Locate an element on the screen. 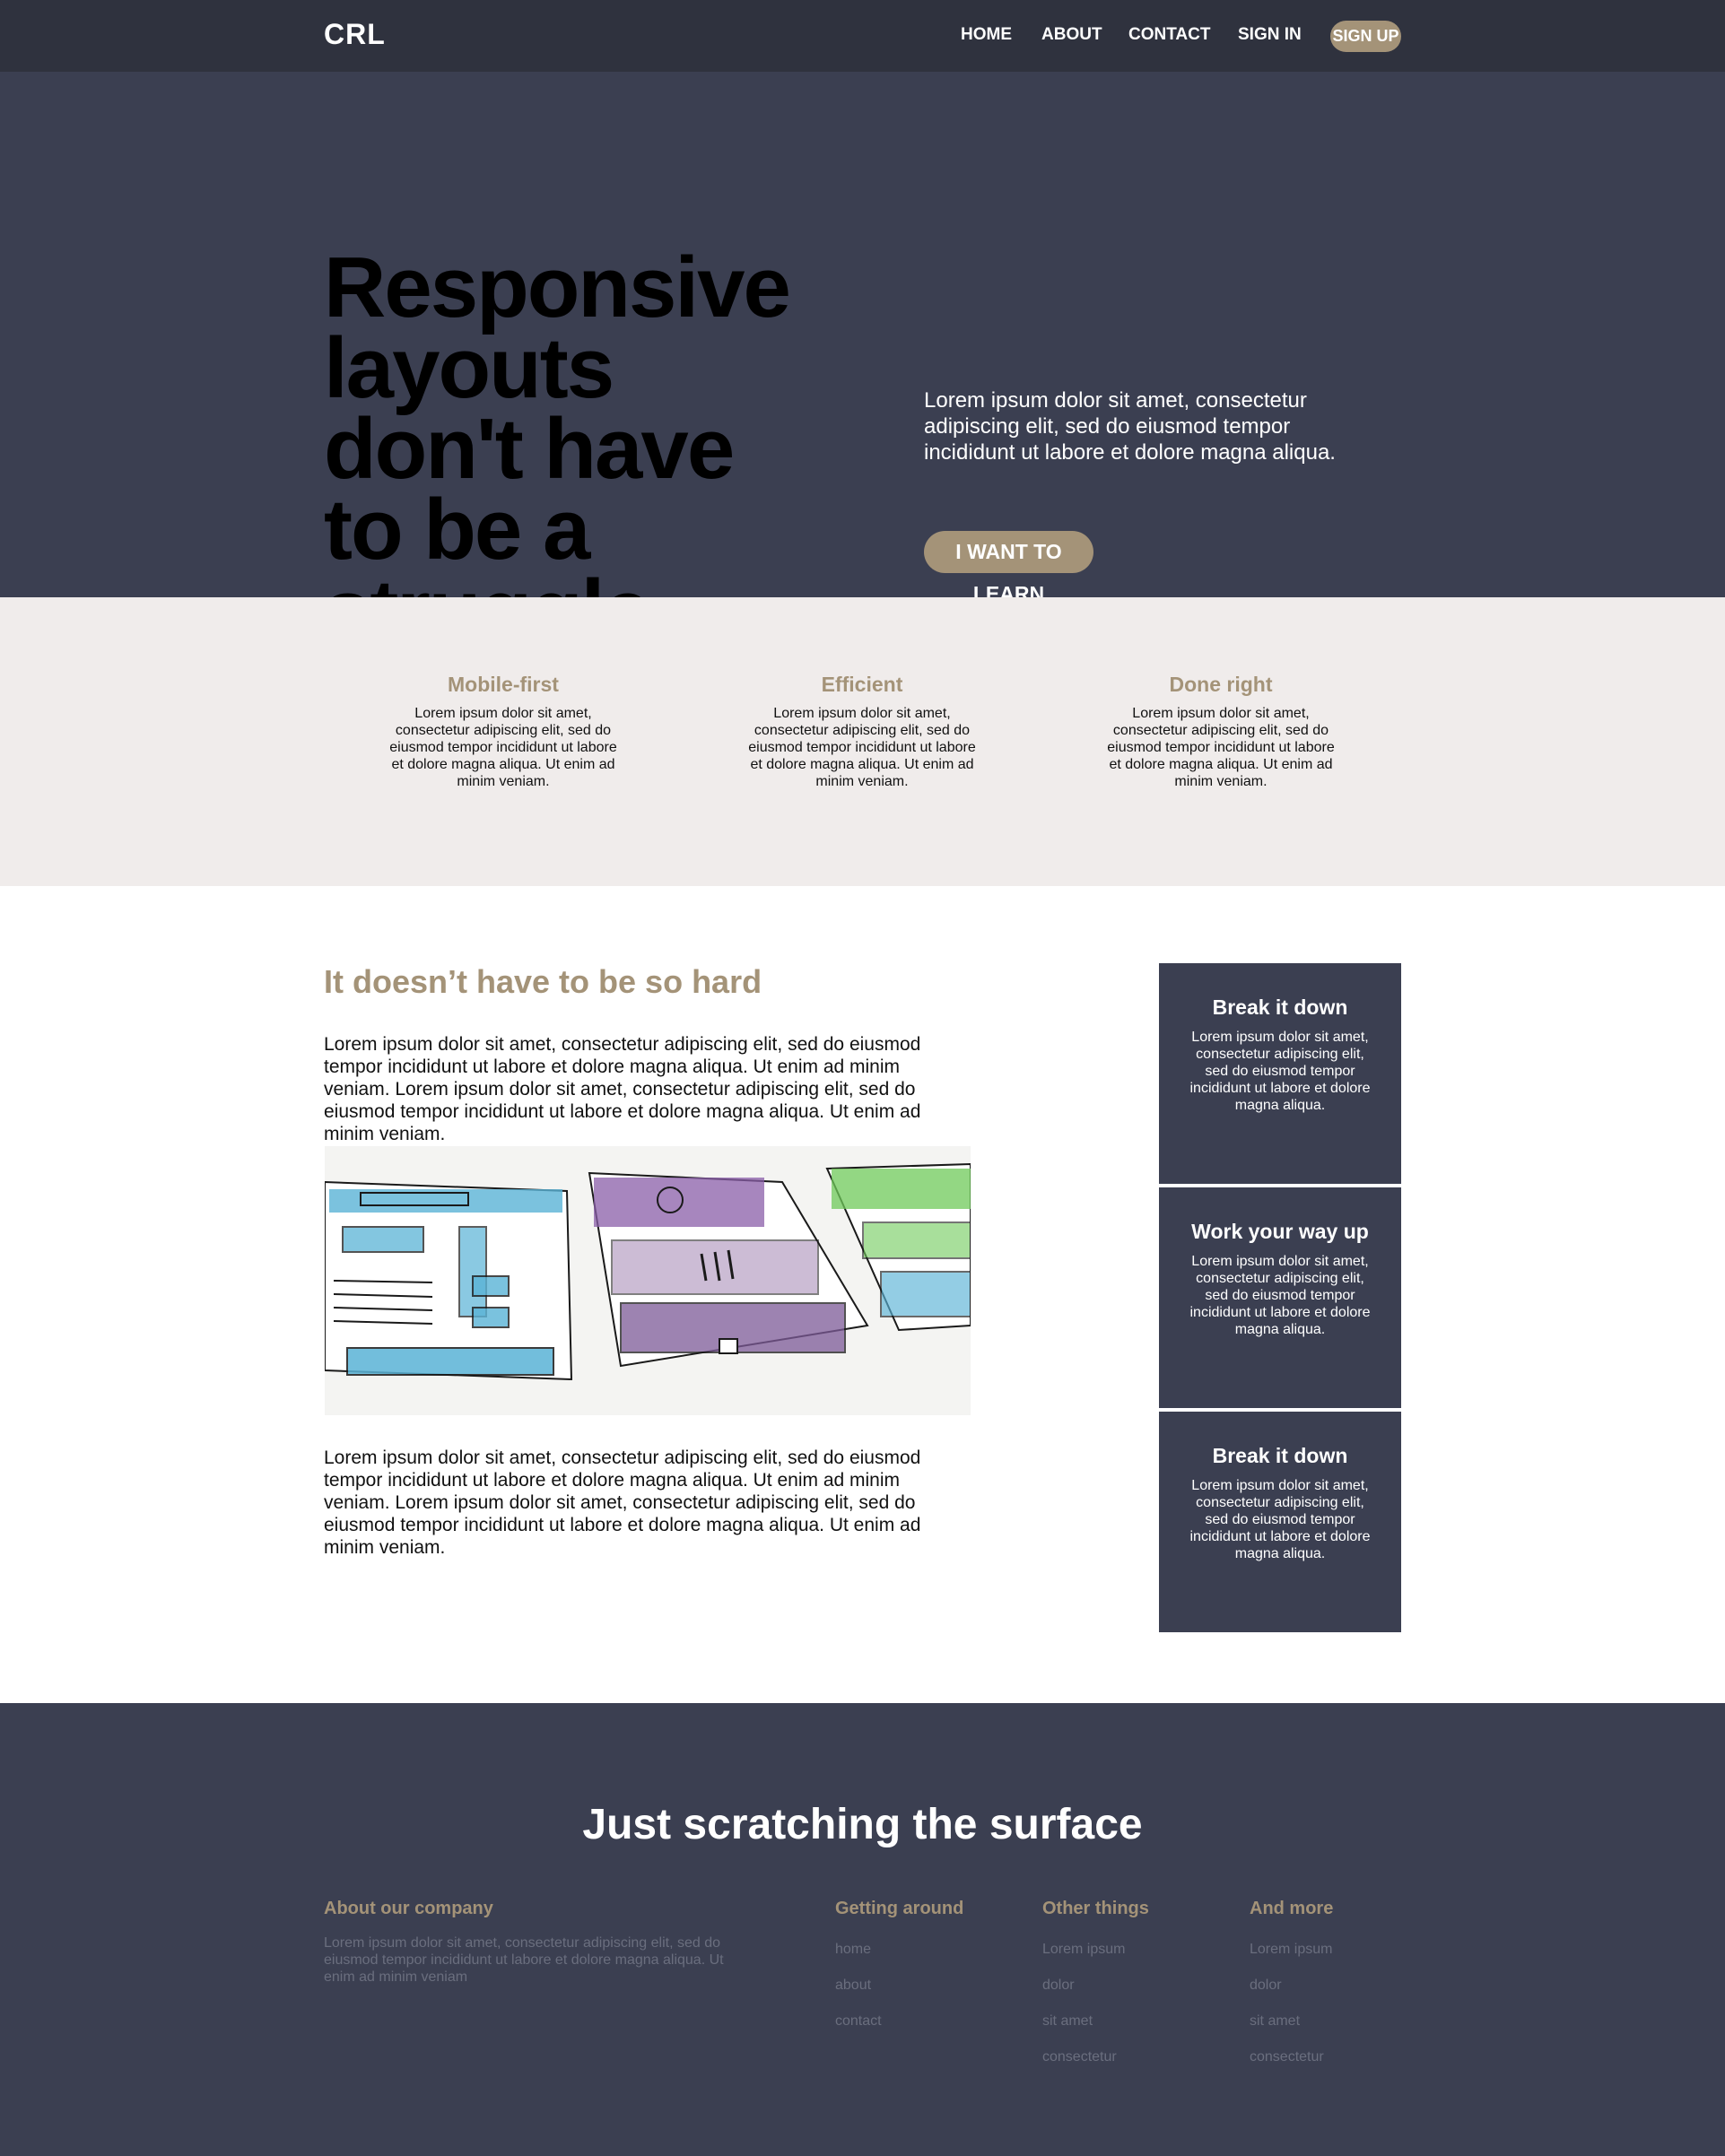  feature-title: Mobile-first is located at coordinates (503, 684).